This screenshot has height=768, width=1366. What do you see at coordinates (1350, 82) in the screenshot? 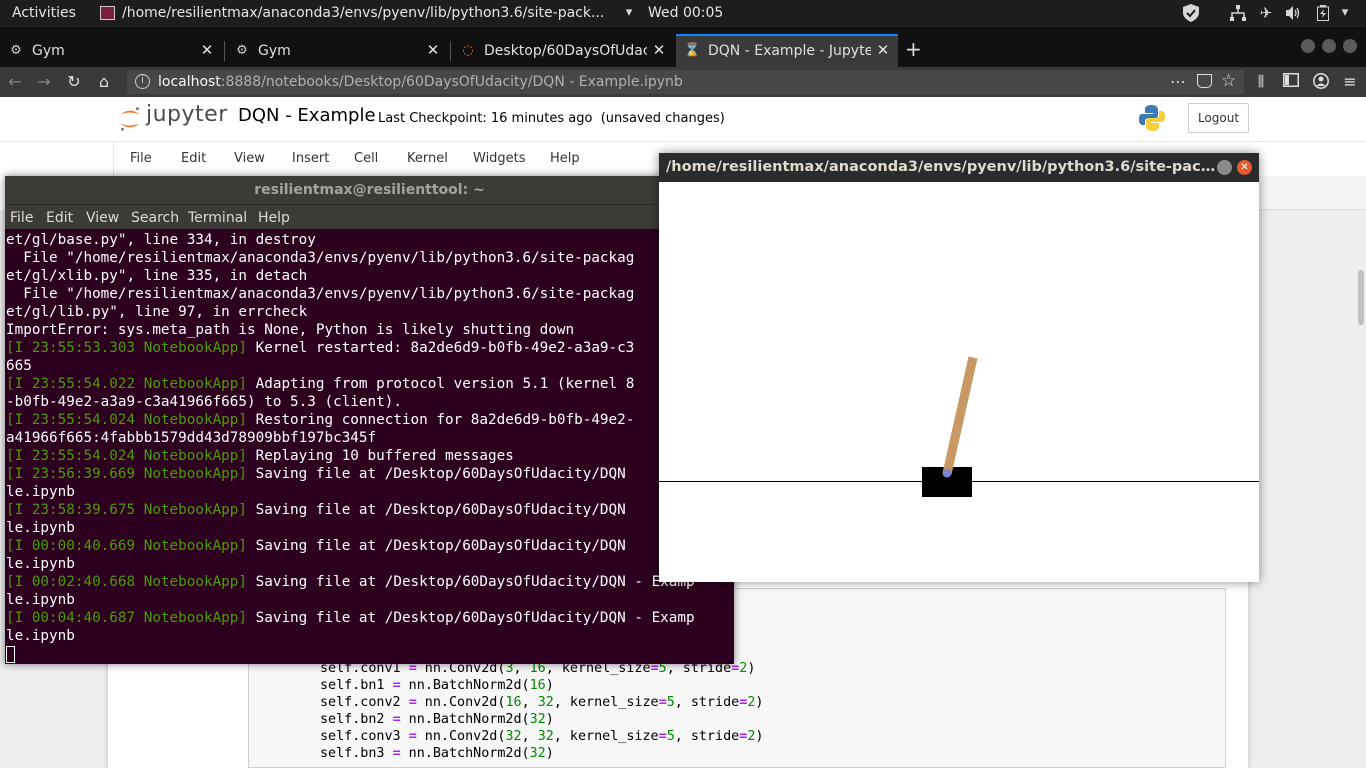
I see `hamburger-menu-icon: ≡` at bounding box center [1350, 82].